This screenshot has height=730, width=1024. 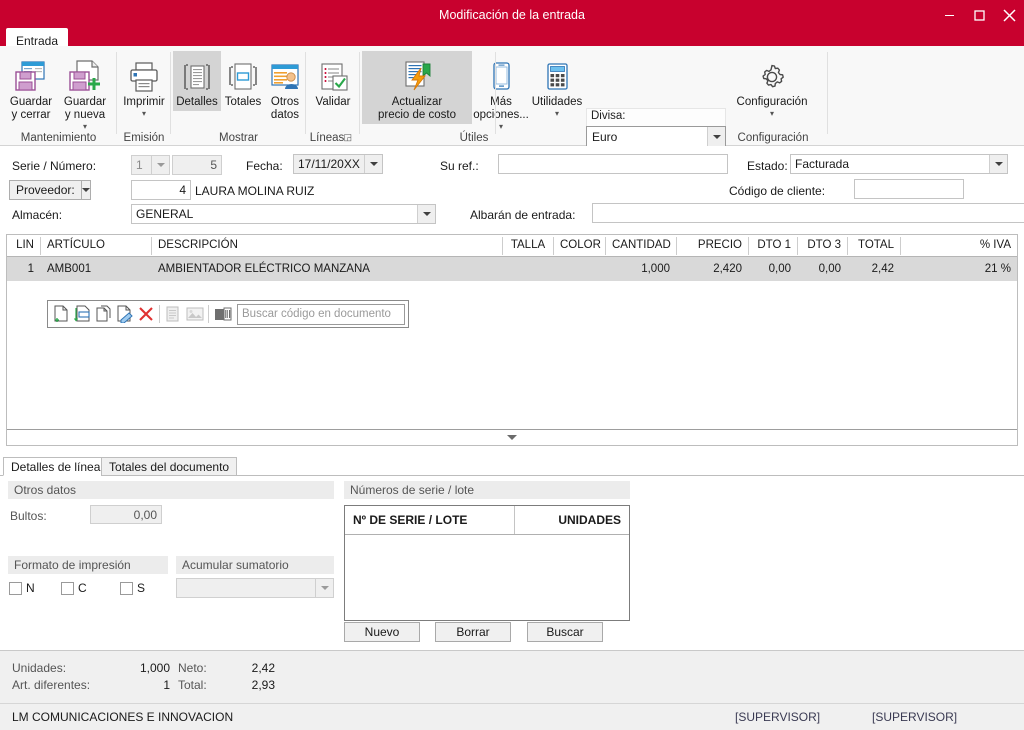 What do you see at coordinates (613, 164) in the screenshot?
I see `su-ref-input` at bounding box center [613, 164].